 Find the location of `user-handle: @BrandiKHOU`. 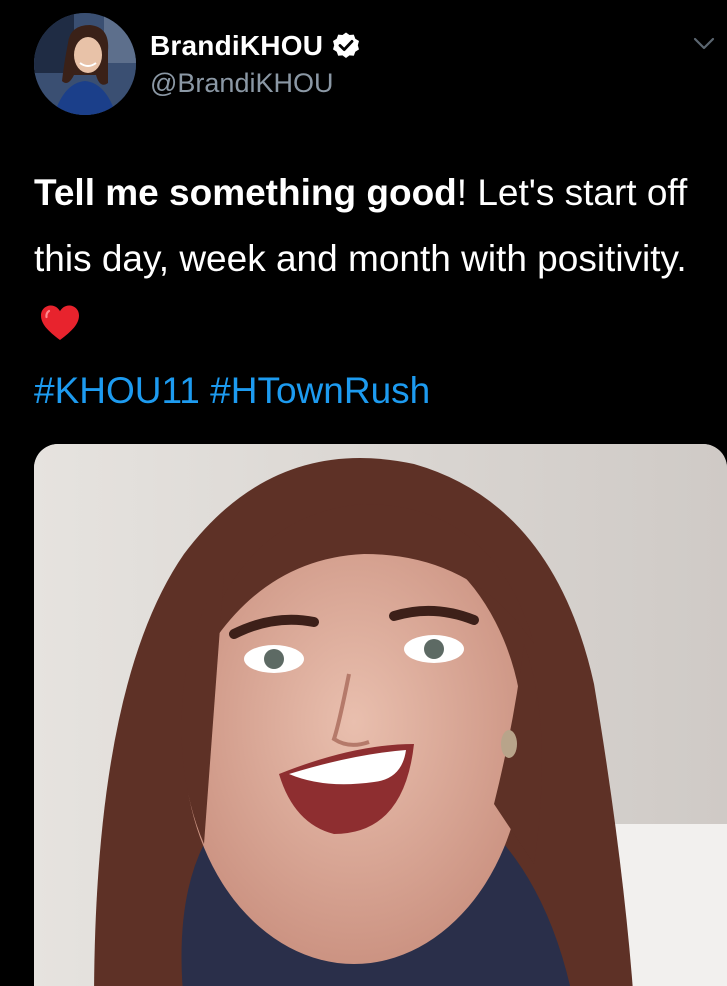

user-handle: @BrandiKHOU is located at coordinates (255, 83).